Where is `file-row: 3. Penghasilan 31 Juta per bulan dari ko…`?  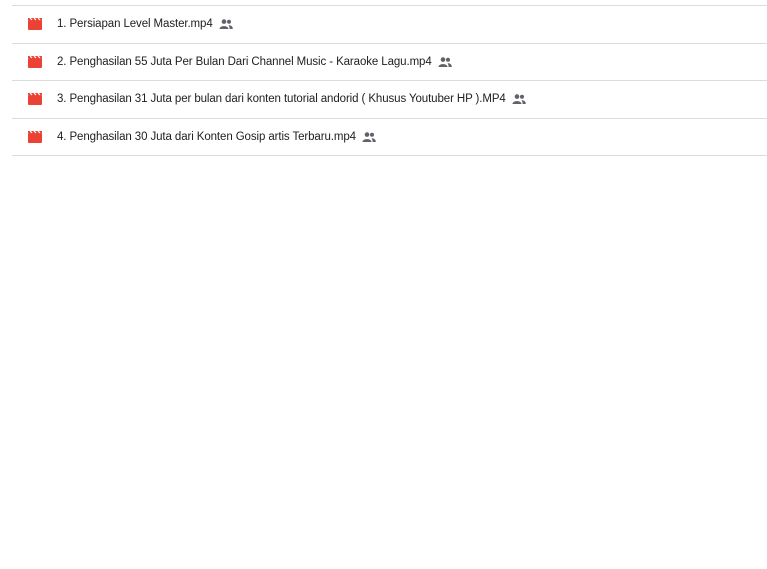 file-row: 3. Penghasilan 31 Juta per bulan dari ko… is located at coordinates (389, 100).